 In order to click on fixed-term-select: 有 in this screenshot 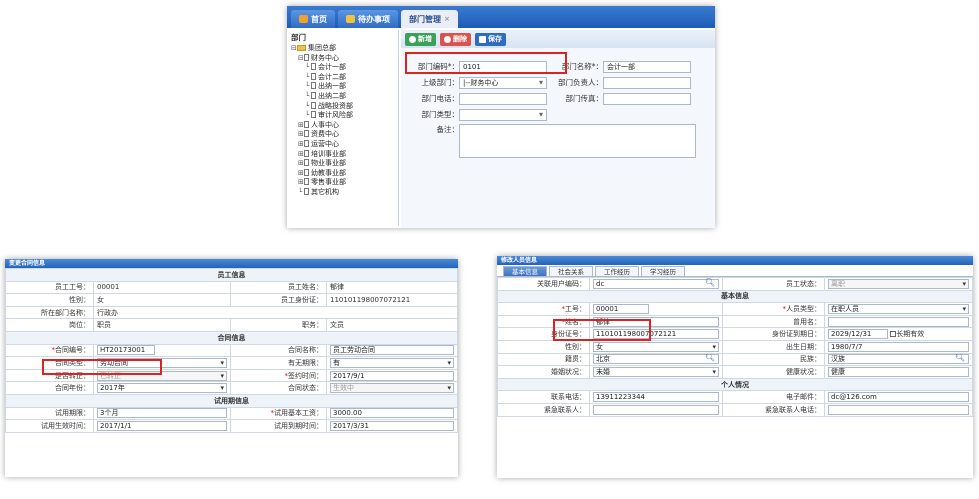, I will do `click(392, 362)`.